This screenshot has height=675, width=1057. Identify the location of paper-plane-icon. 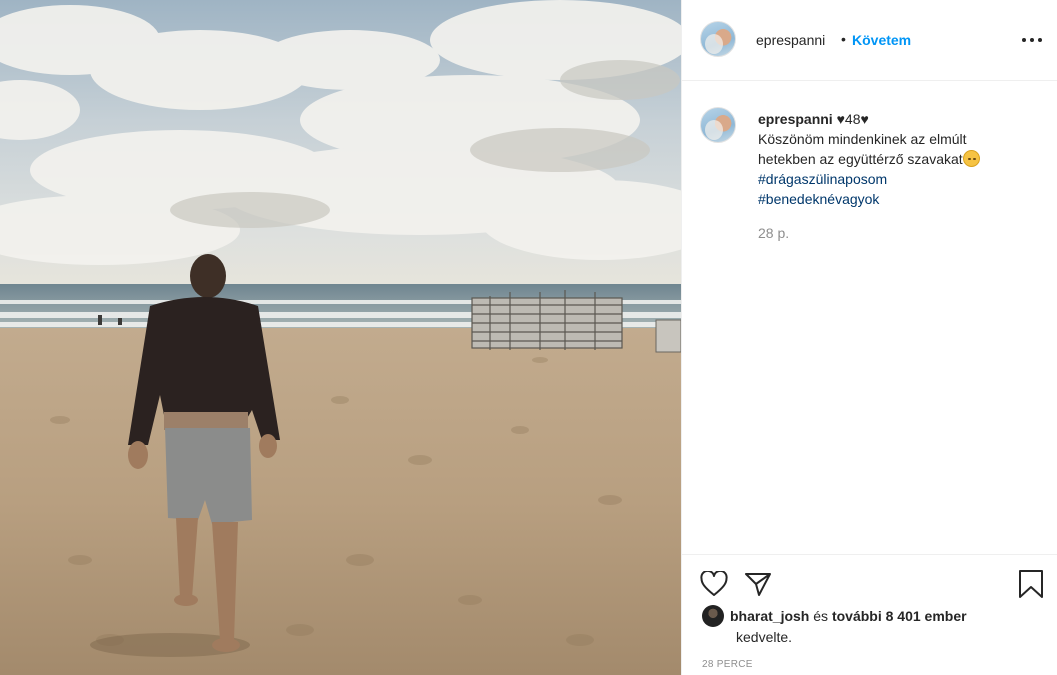
(758, 586).